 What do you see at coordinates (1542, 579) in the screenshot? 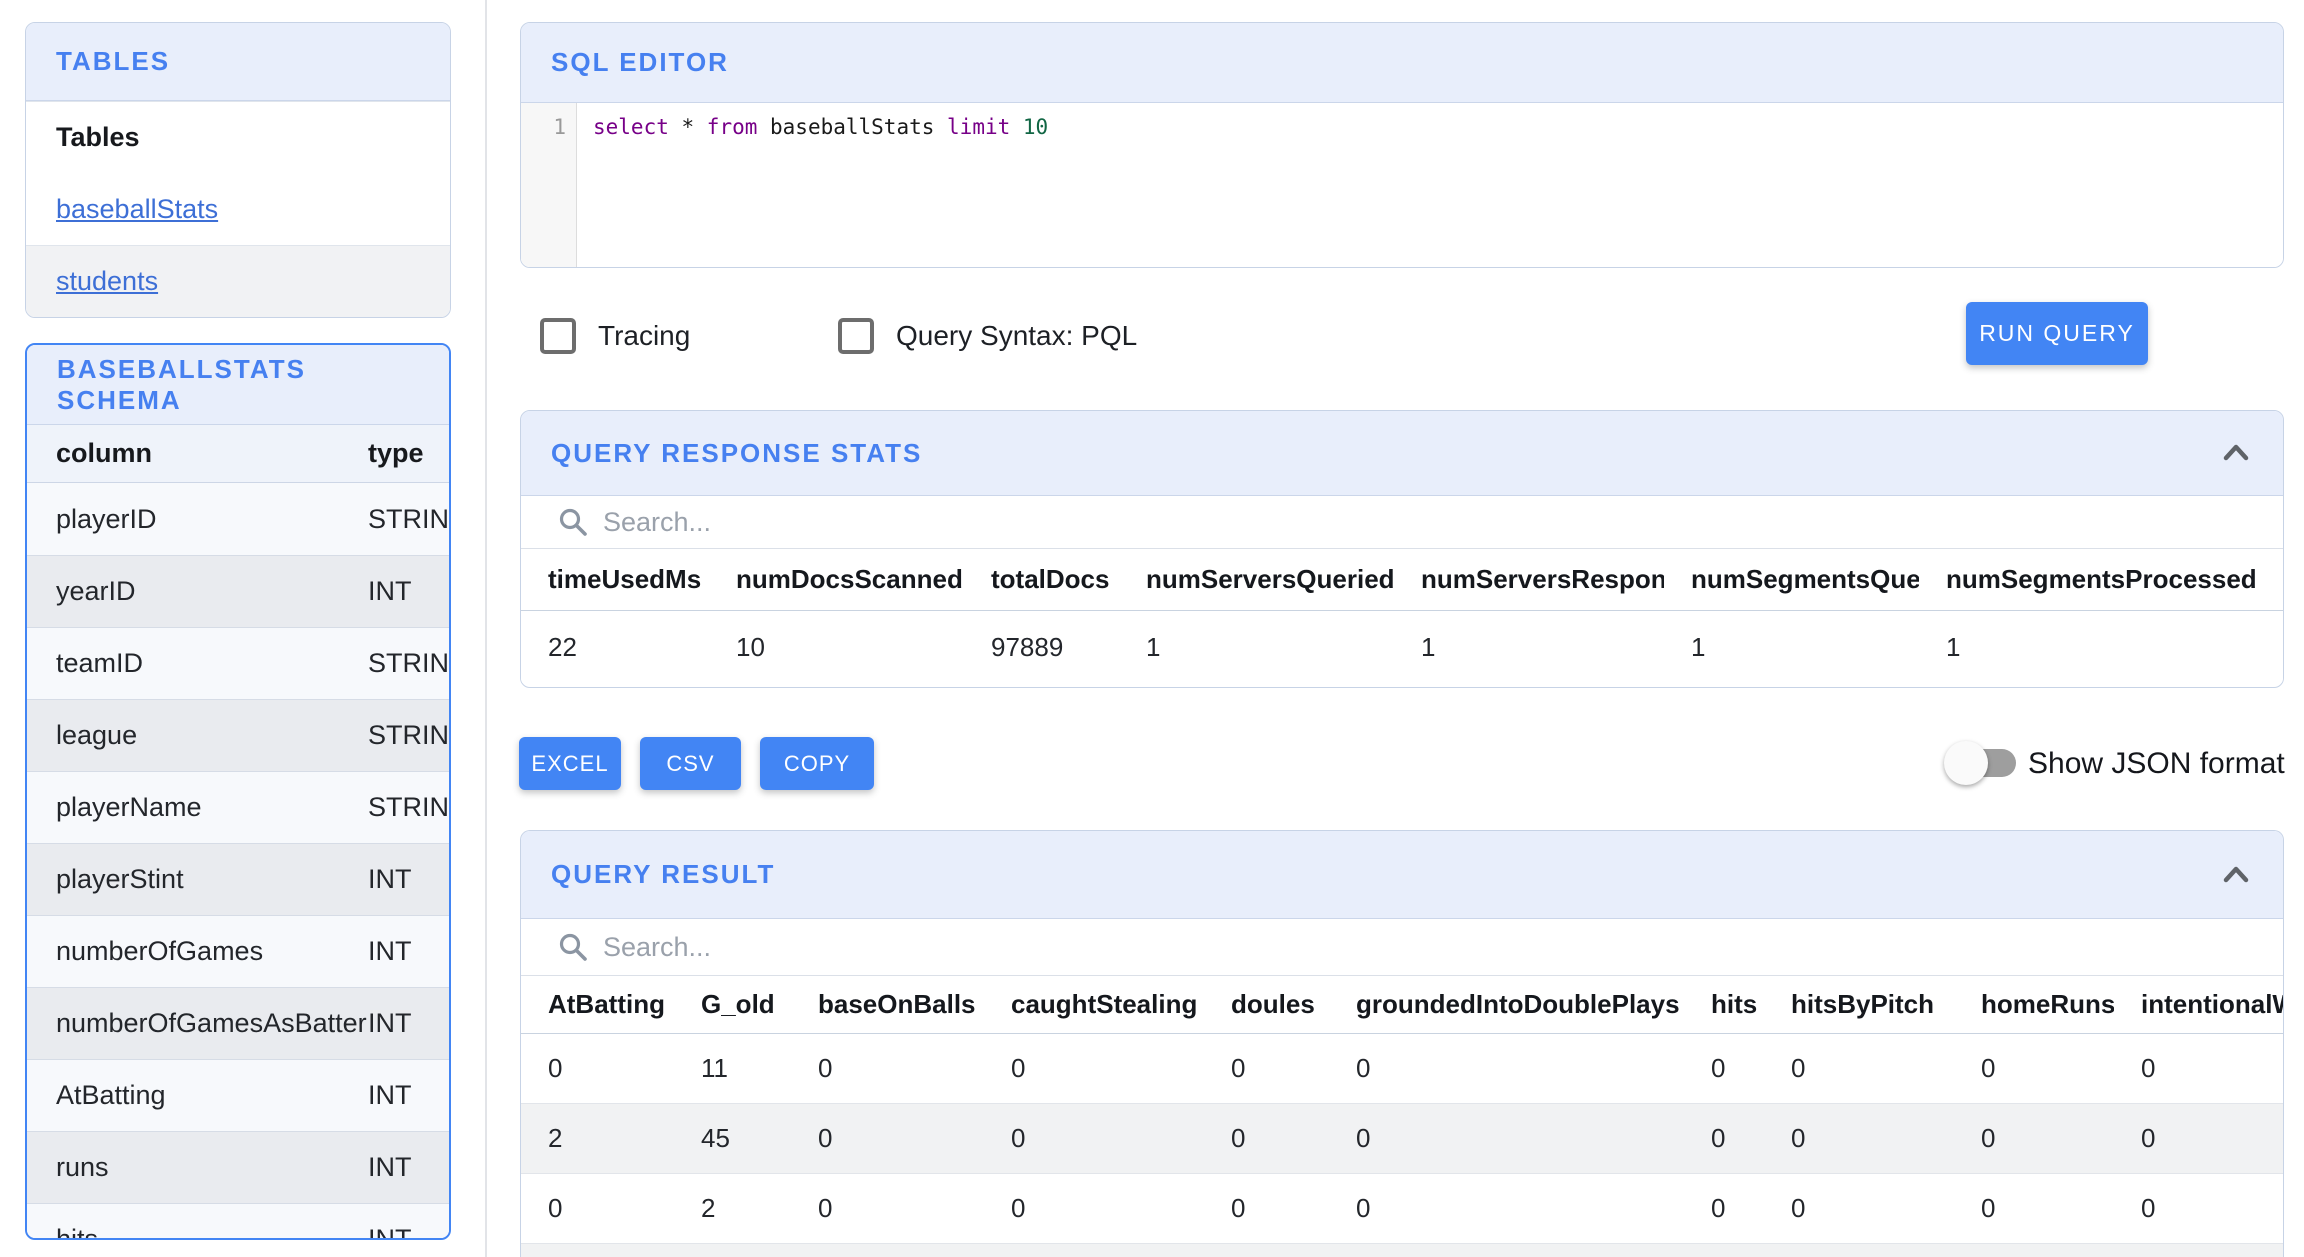
I see `stats-col-header: numServersResponded` at bounding box center [1542, 579].